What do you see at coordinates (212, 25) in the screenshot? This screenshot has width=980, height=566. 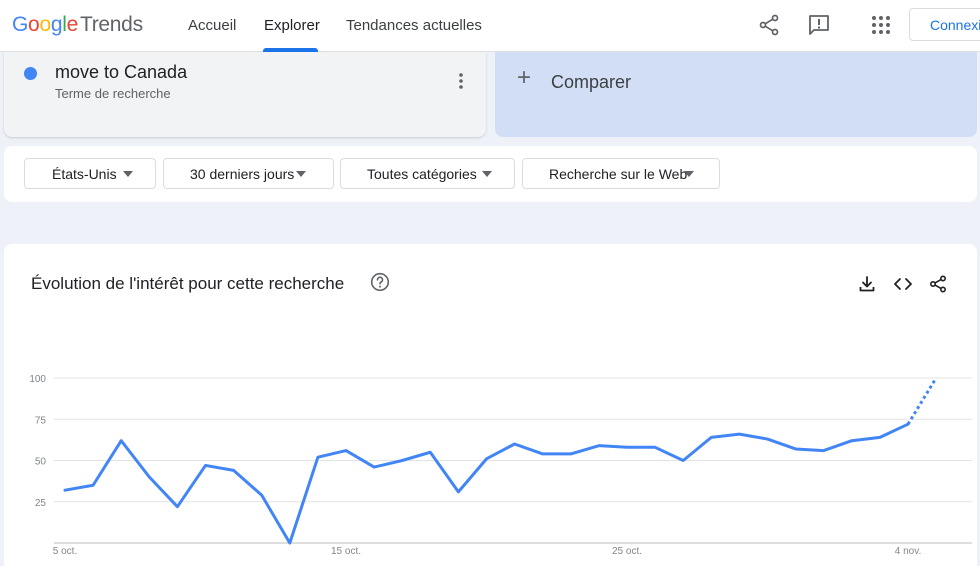 I see `nav-tab-accueil: Accueil` at bounding box center [212, 25].